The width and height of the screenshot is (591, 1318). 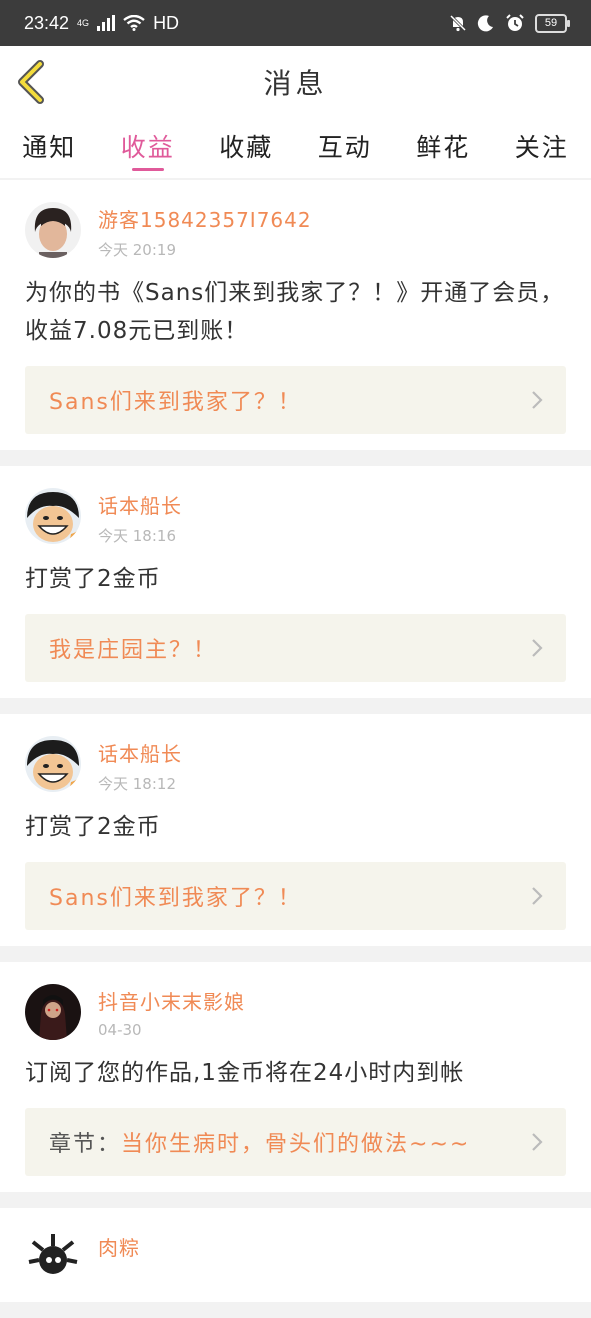 I want to click on timestamp: 04-30, so click(x=120, y=1030).